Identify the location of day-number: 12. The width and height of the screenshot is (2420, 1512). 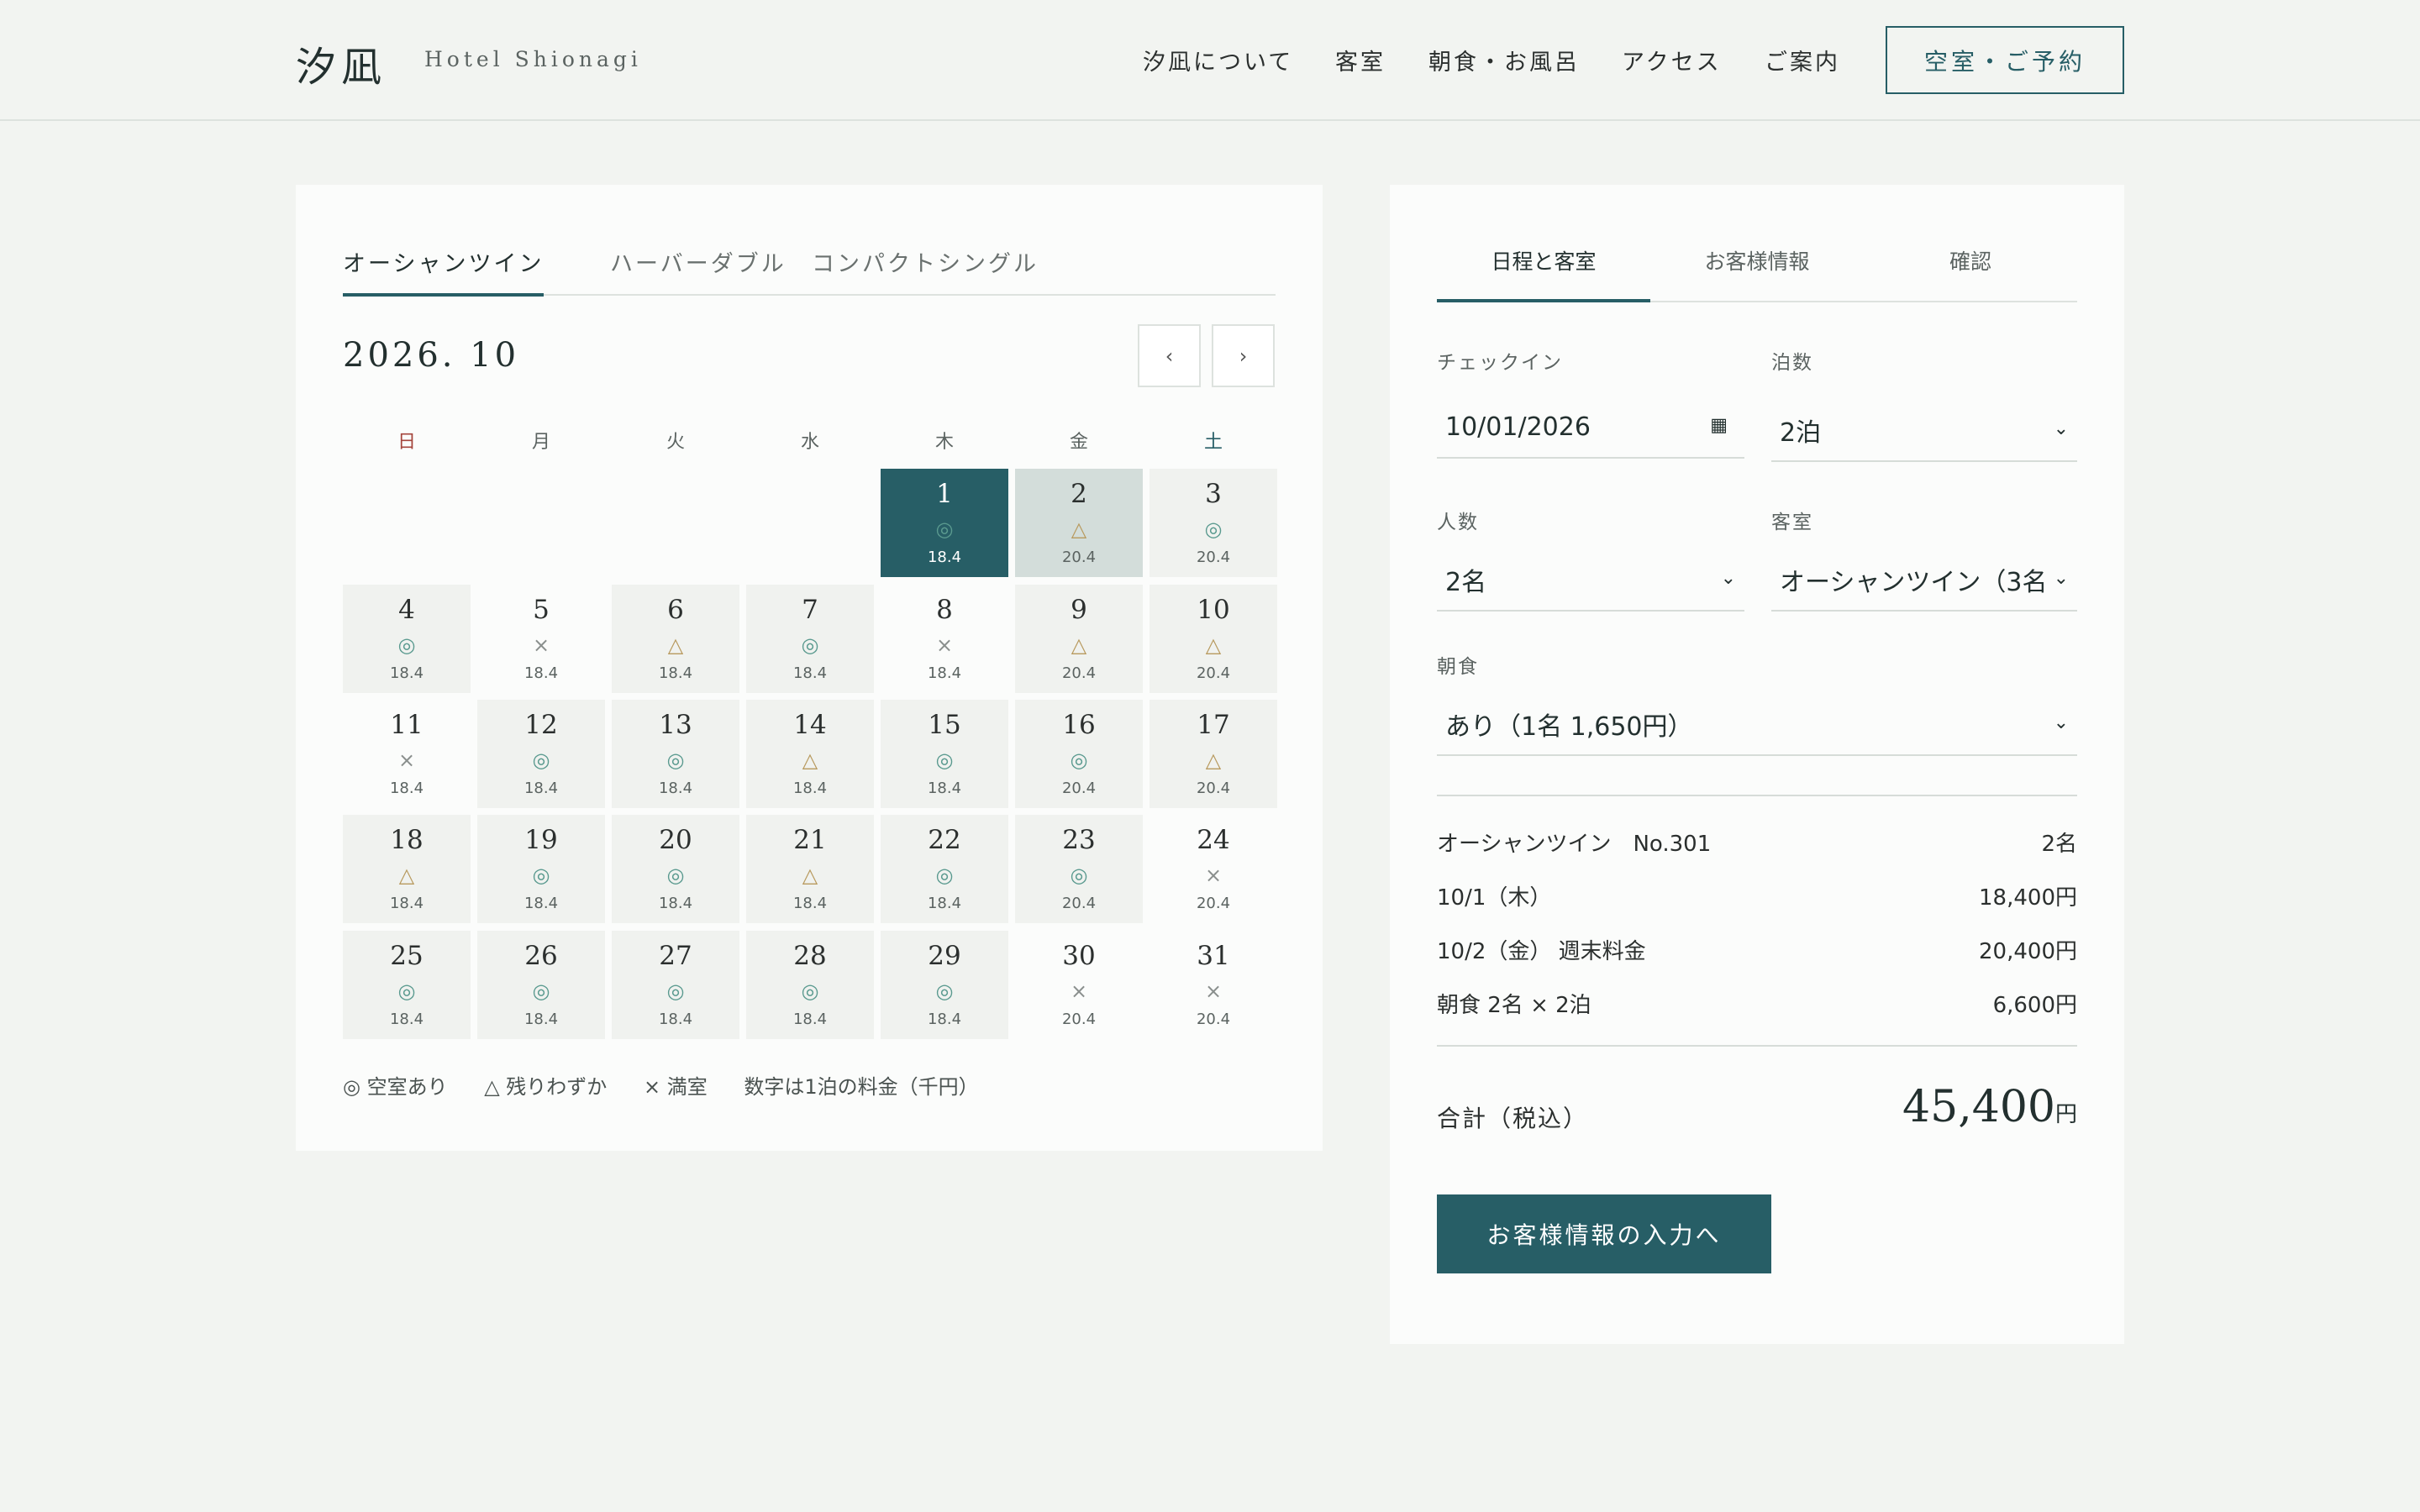
(541, 725).